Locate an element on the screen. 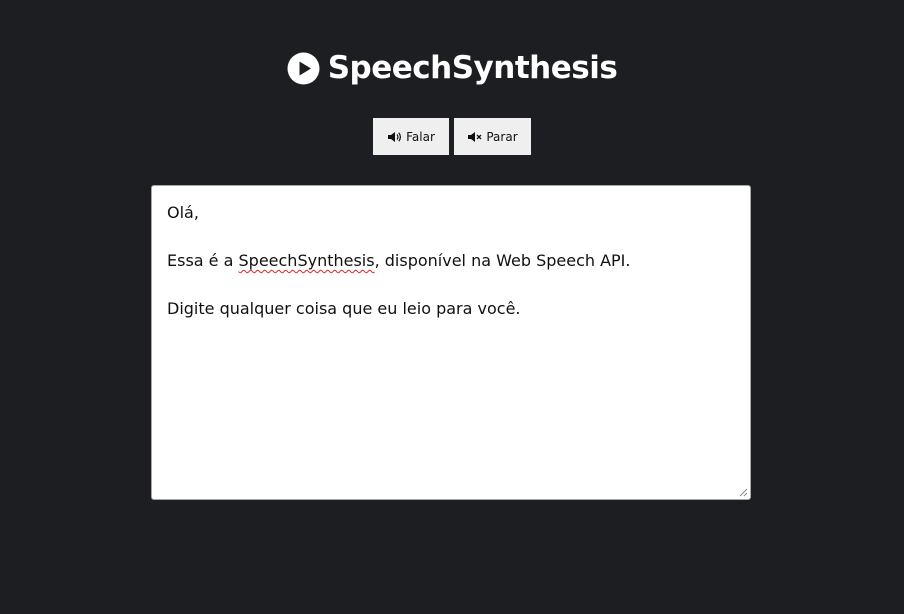 Image resolution: width=904 pixels, height=614 pixels. volume-mute-icon is located at coordinates (475, 136).